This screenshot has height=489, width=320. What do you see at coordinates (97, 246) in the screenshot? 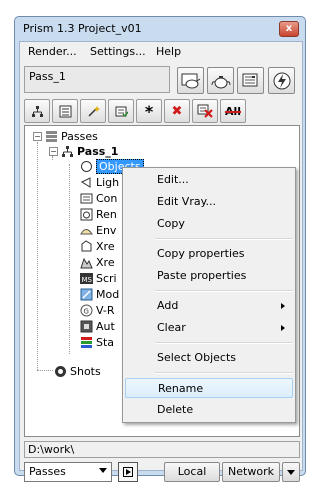
I see `tree-node-xref1: Xre` at bounding box center [97, 246].